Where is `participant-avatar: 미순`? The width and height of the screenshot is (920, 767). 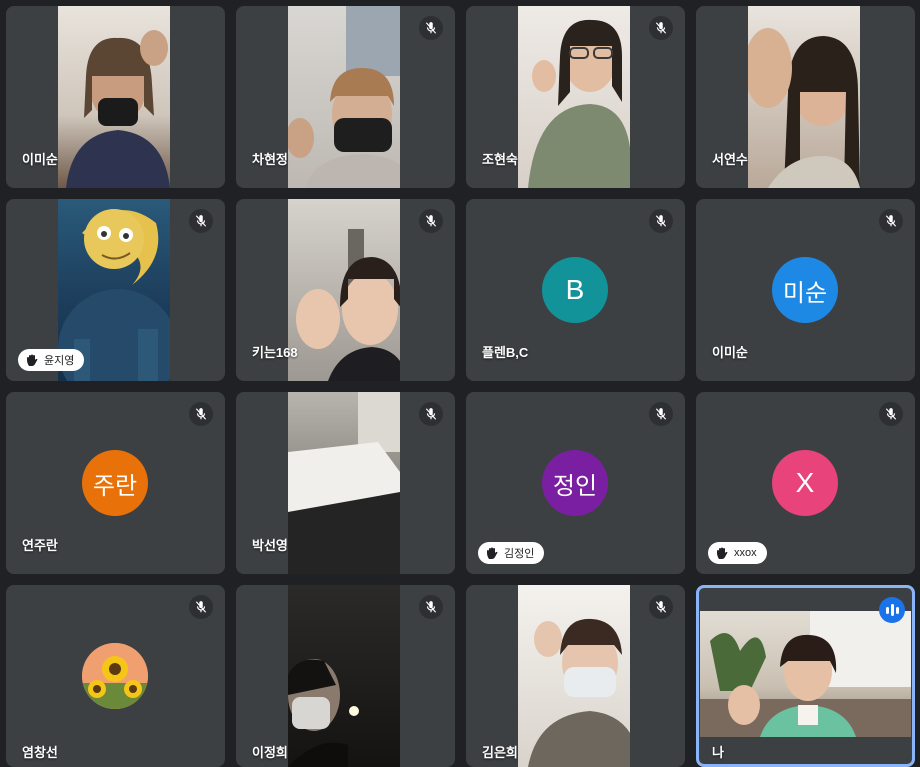
participant-avatar: 미순 is located at coordinates (805, 290).